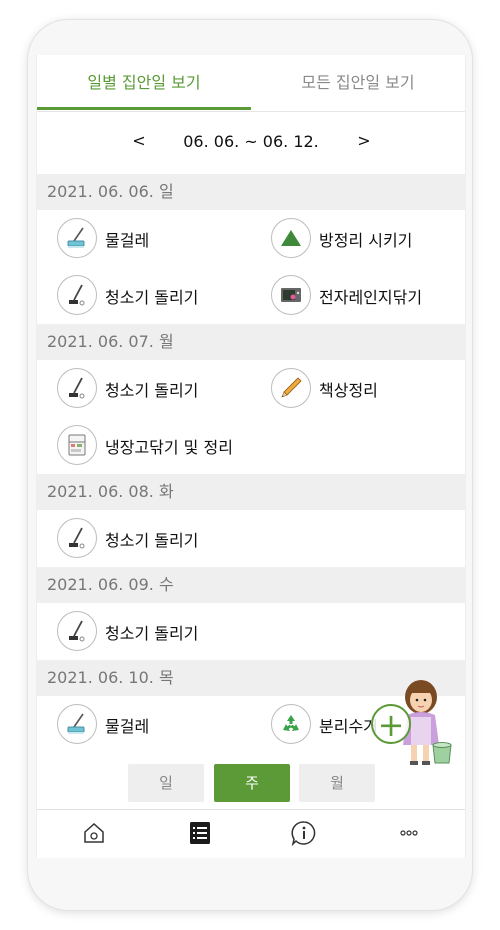  What do you see at coordinates (251, 192) in the screenshot?
I see `day-header: 2021. 06. 06. 일` at bounding box center [251, 192].